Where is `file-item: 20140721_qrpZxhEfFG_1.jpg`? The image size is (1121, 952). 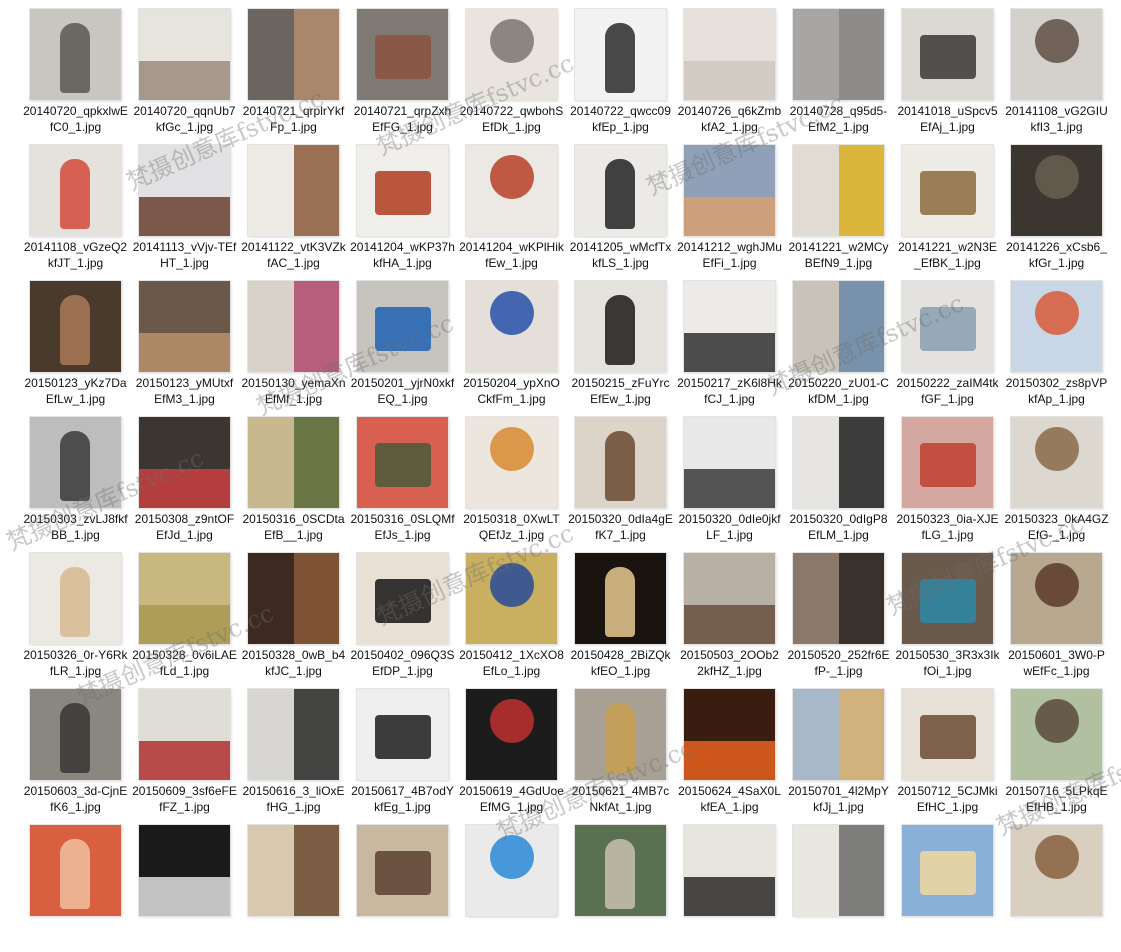
file-item: 20140721_qrpZxhEfFG_1.jpg is located at coordinates (402, 68).